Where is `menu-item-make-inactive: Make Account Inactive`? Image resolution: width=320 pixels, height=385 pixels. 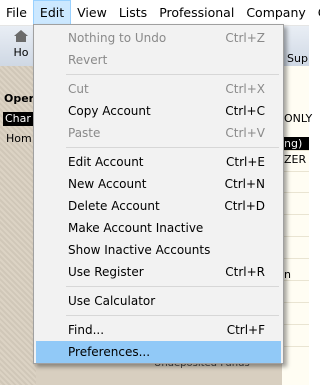 menu-item-make-inactive: Make Account Inactive is located at coordinates (158, 228).